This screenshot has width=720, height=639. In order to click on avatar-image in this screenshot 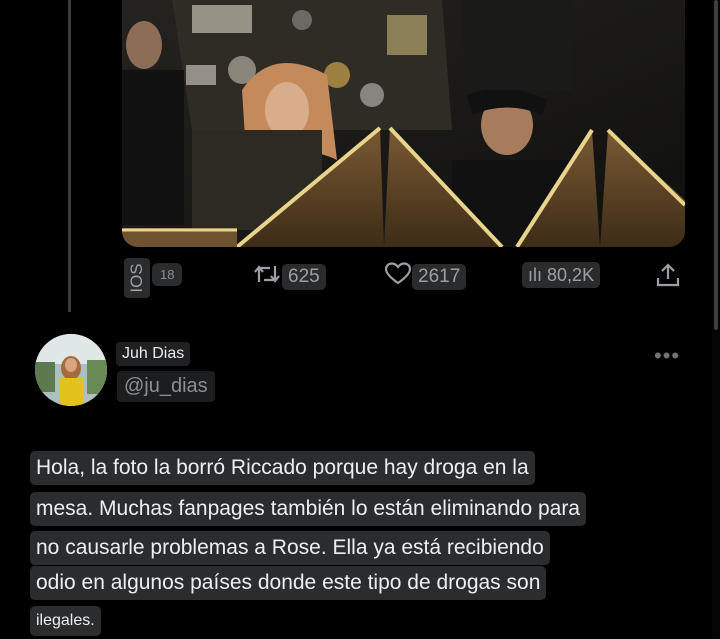, I will do `click(71, 370)`.